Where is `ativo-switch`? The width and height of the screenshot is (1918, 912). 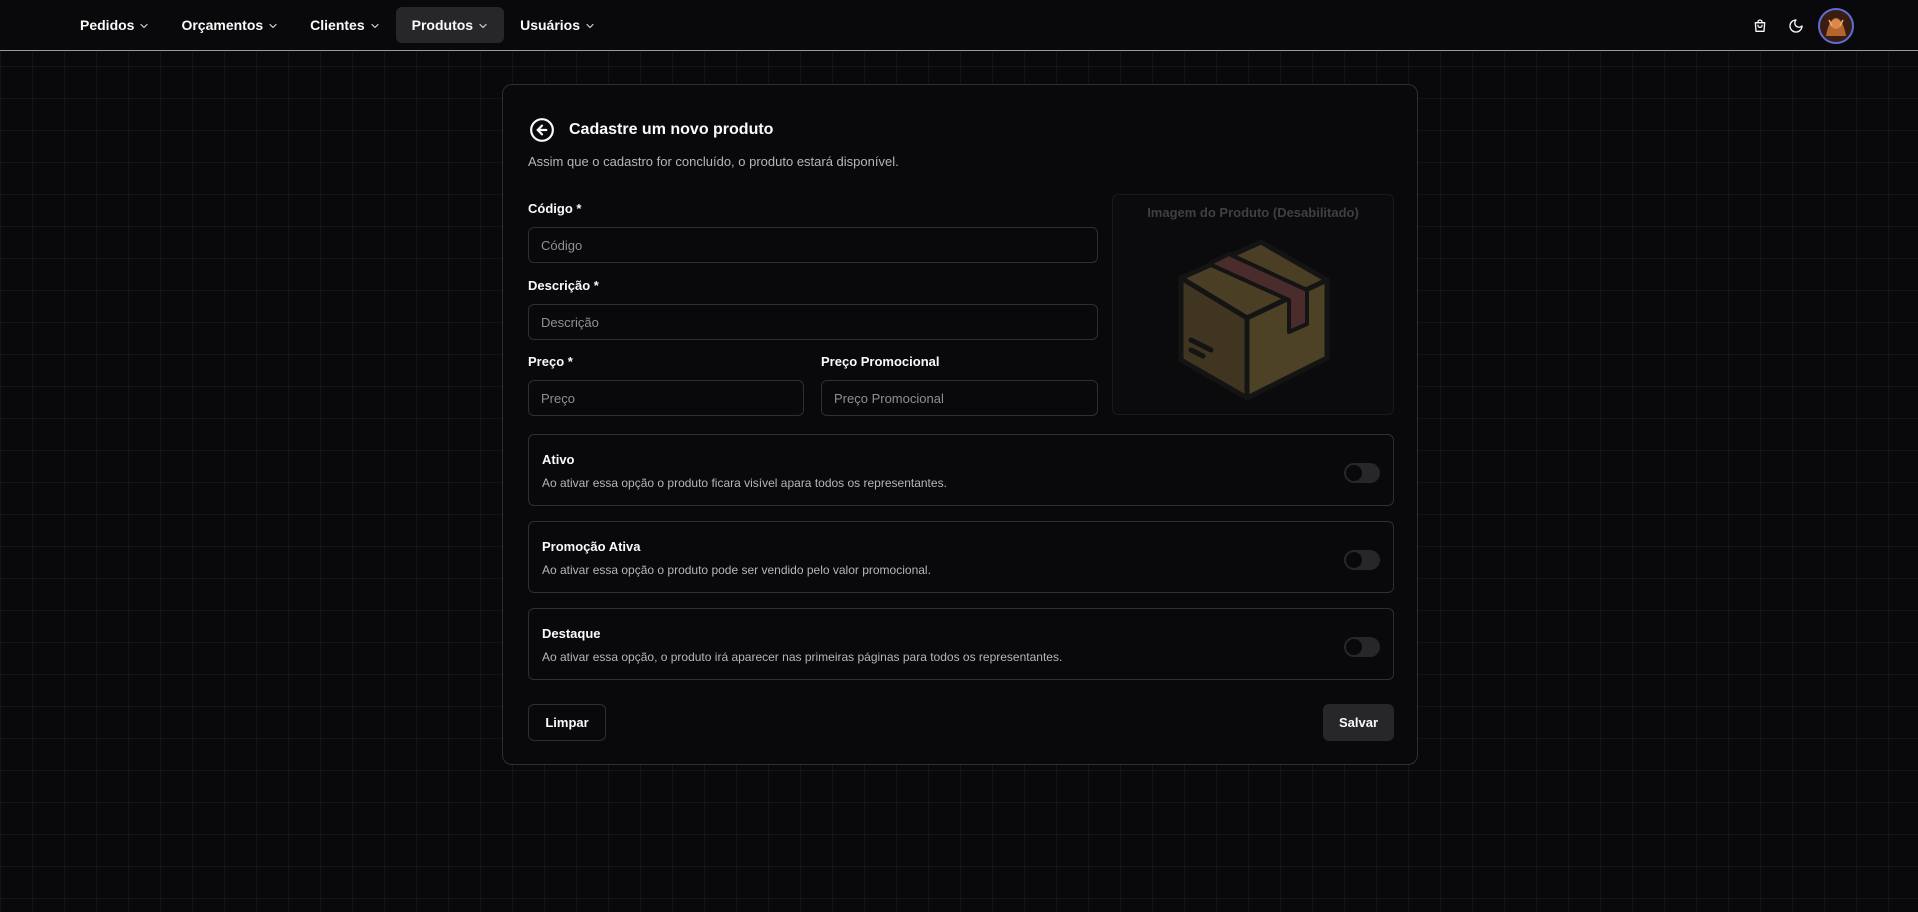 ativo-switch is located at coordinates (1362, 473).